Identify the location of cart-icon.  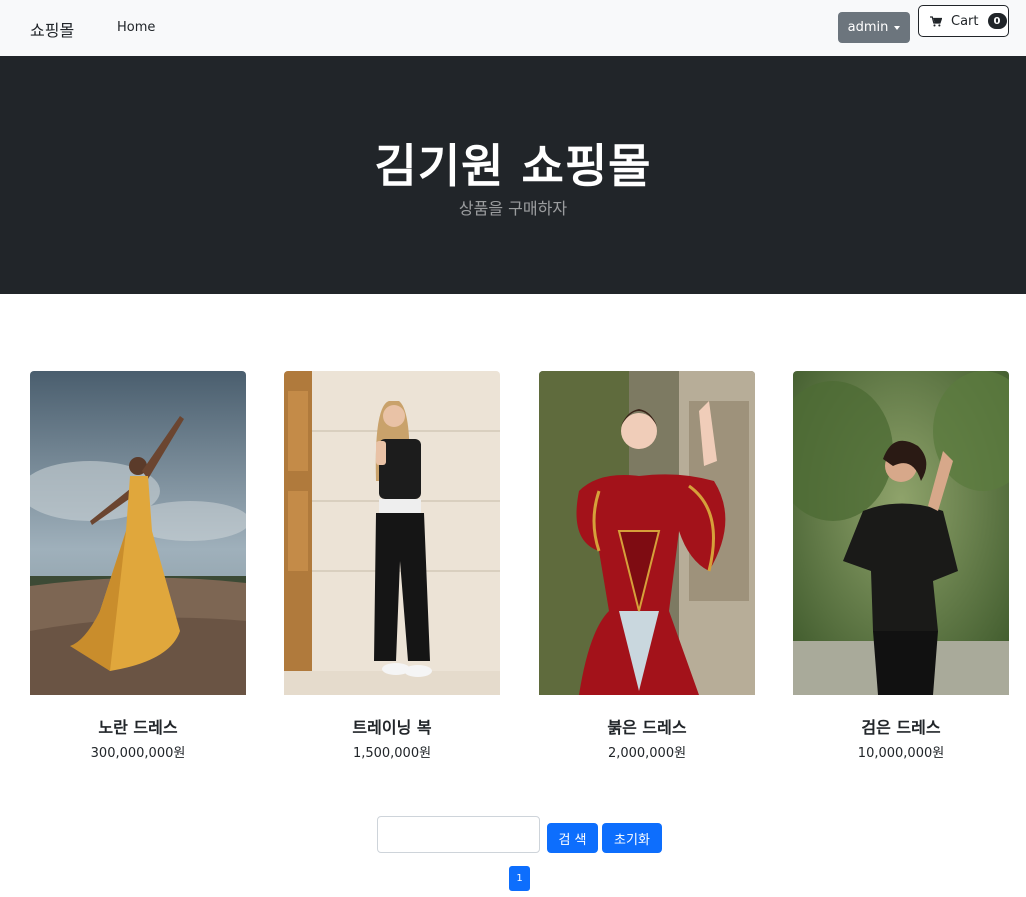
(936, 21).